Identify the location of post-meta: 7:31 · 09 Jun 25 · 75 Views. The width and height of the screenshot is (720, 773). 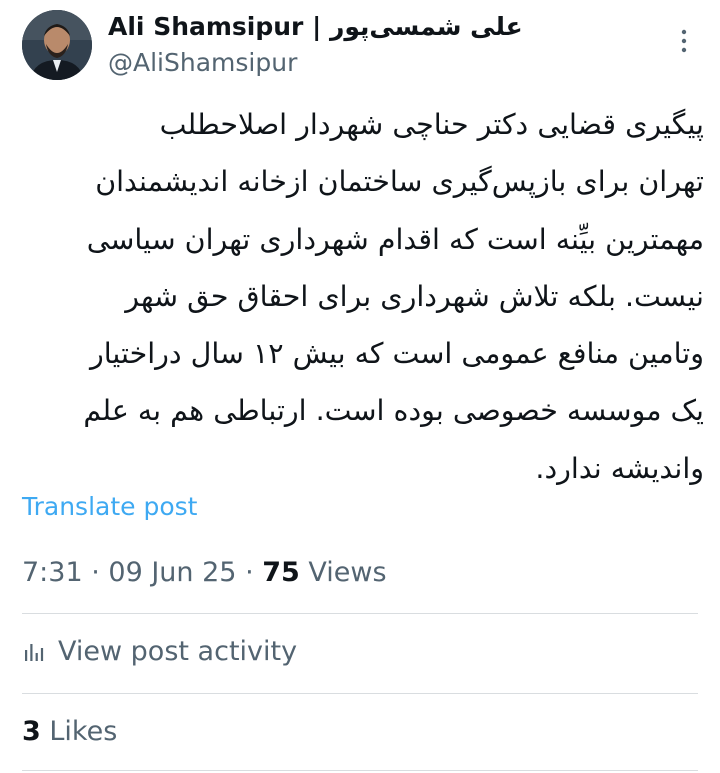
(204, 572).